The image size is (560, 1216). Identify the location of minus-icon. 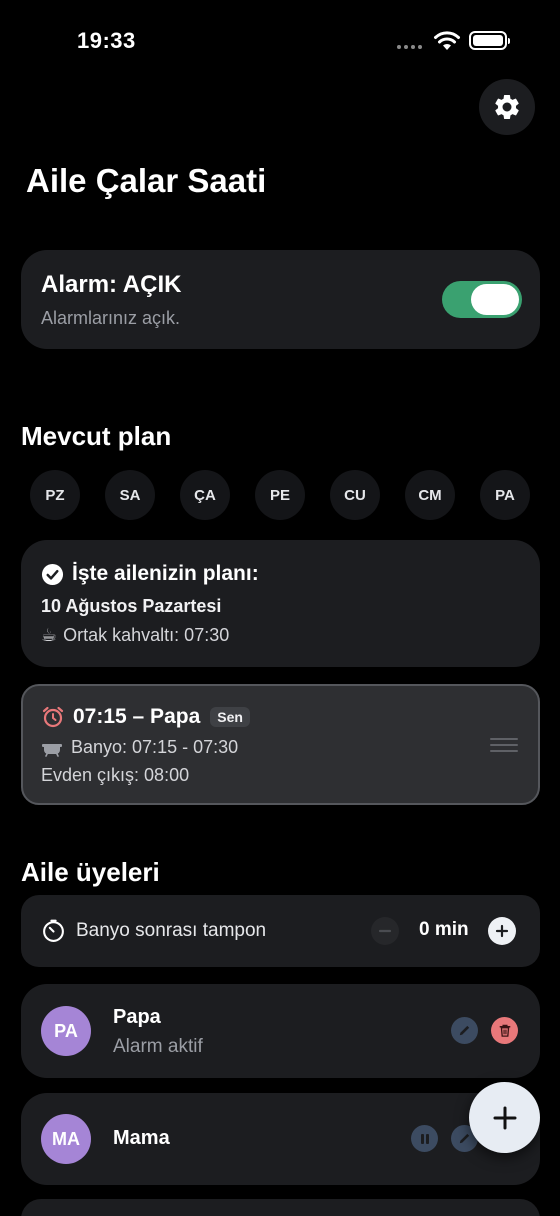
(385, 931).